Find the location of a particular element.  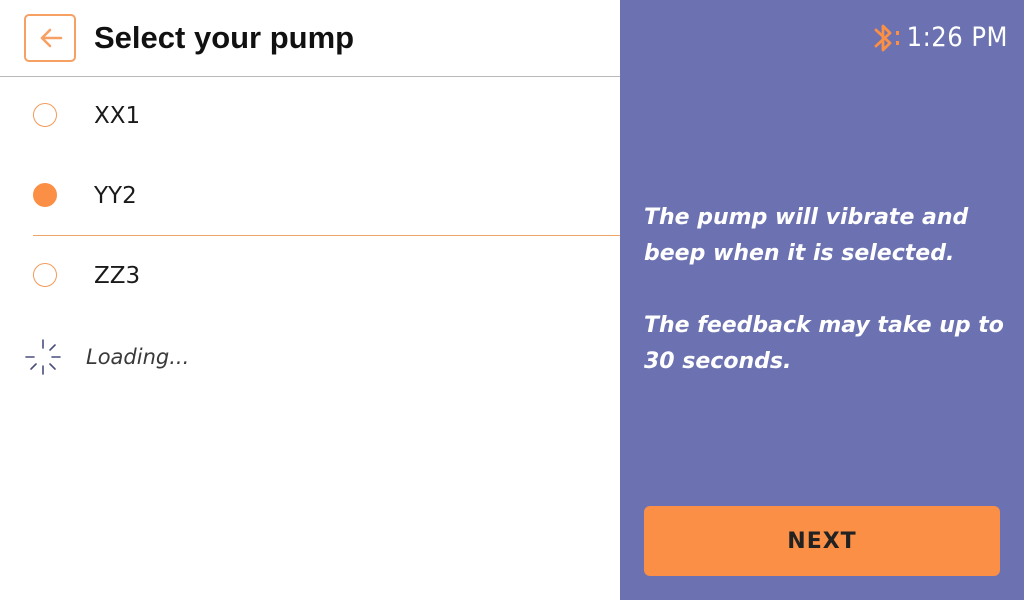

pump-option-label: ZZ3 is located at coordinates (117, 276).